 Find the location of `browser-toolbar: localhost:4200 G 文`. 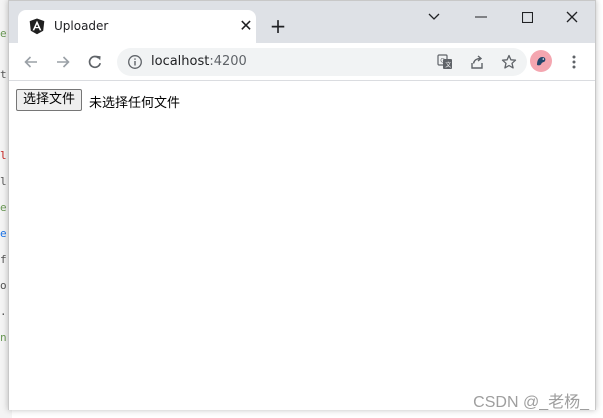

browser-toolbar: localhost:4200 G 文 is located at coordinates (302, 62).